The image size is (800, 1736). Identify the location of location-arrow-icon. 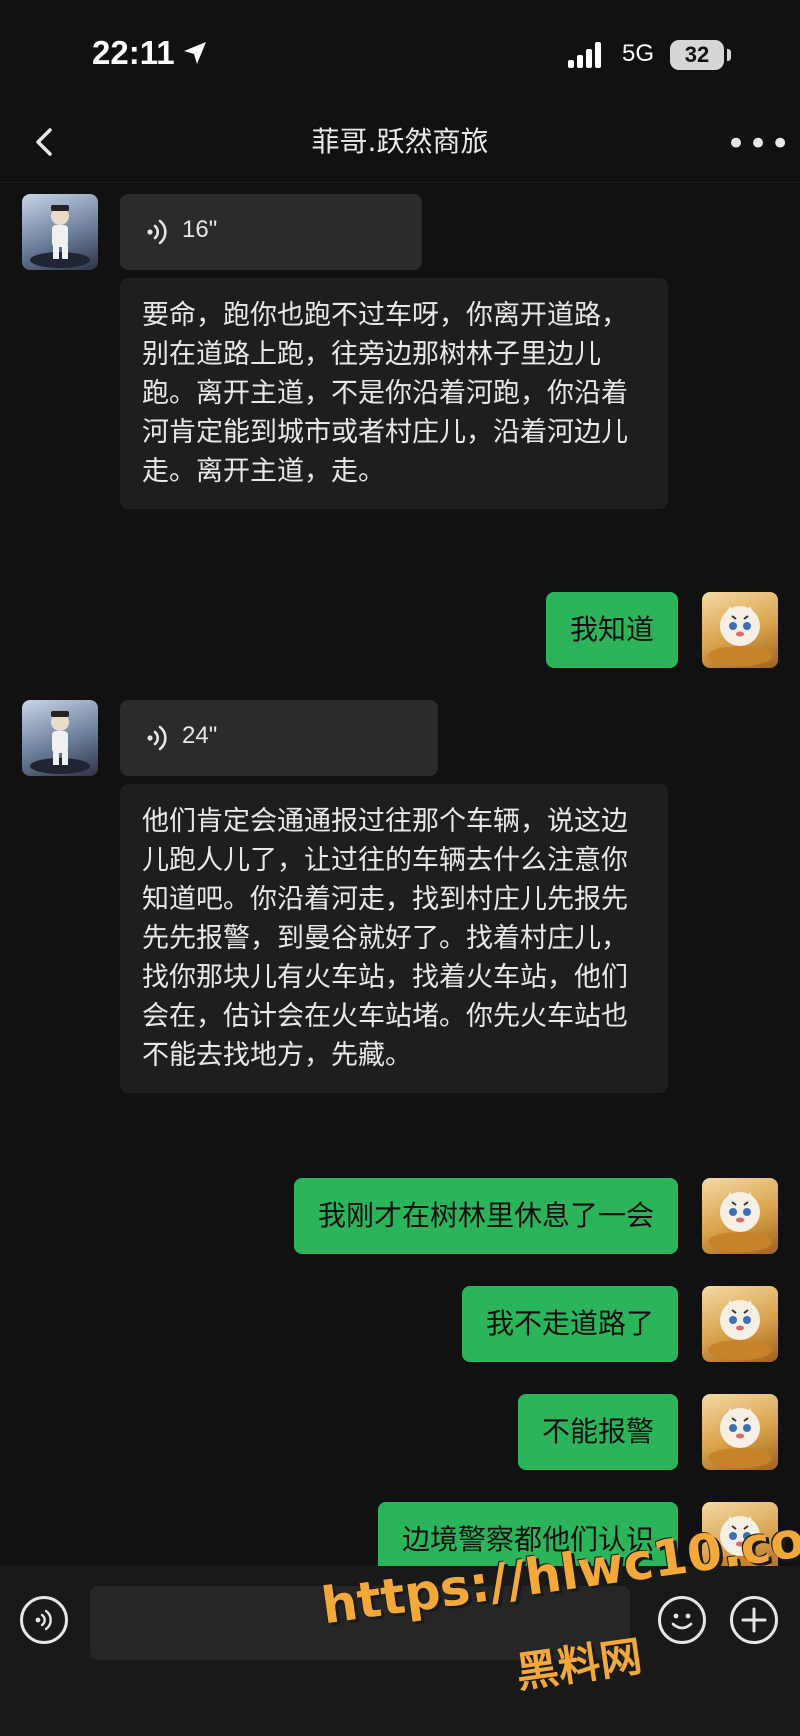
(195, 53).